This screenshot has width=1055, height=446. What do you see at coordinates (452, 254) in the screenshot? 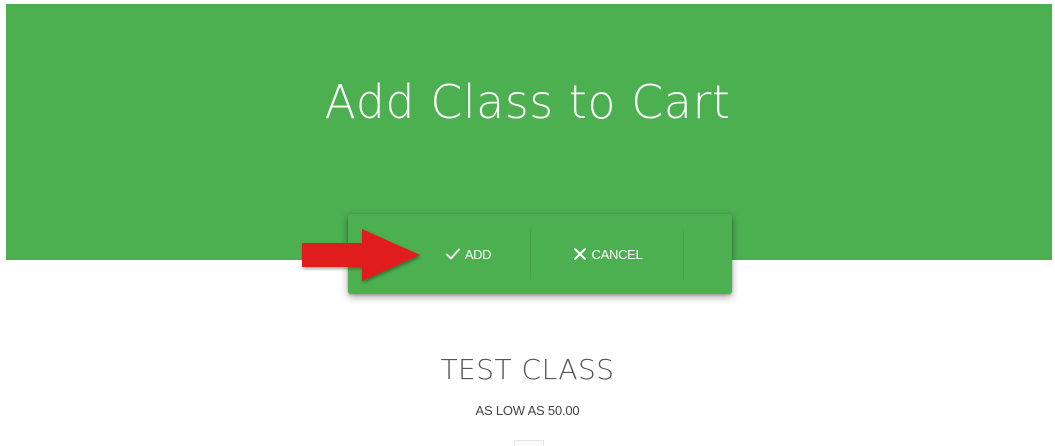
I see `check-icon` at bounding box center [452, 254].